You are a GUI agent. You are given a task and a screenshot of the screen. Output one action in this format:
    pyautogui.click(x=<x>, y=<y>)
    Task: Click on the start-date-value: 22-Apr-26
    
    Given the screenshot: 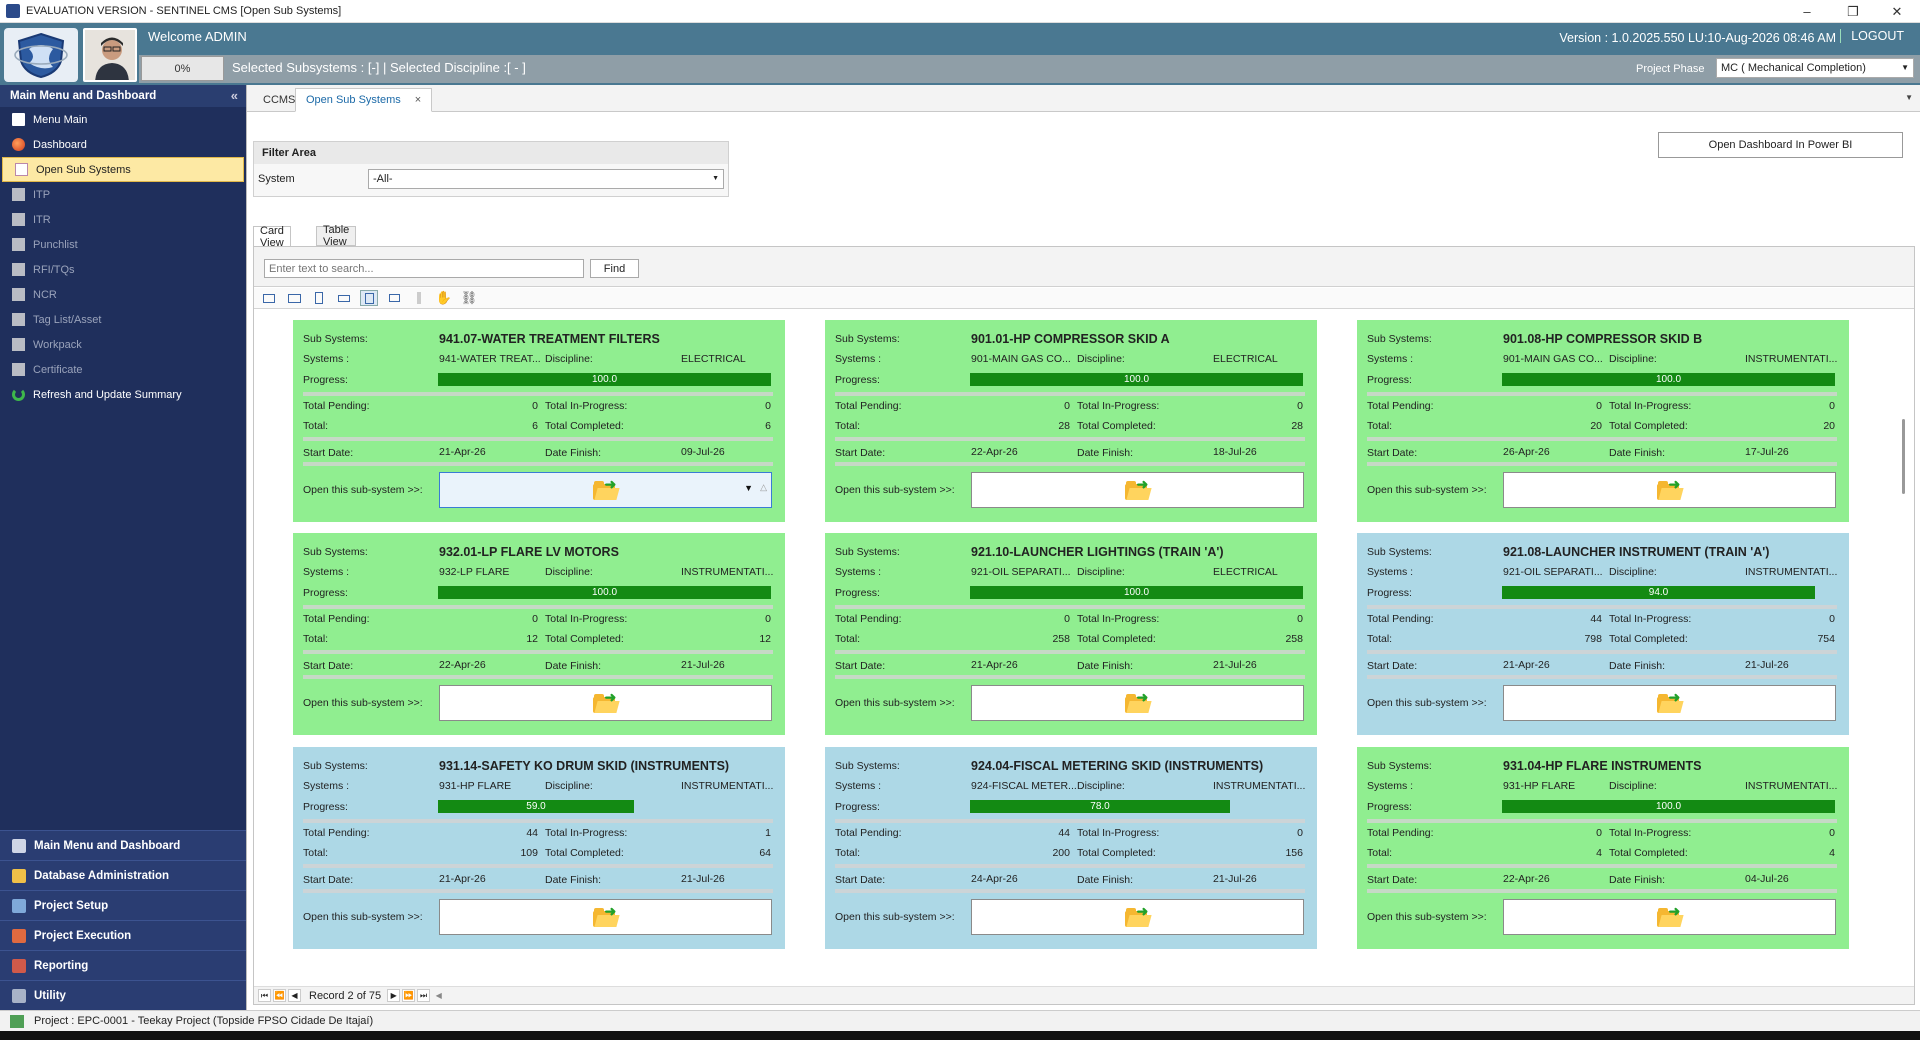 What is the action you would take?
    pyautogui.click(x=994, y=452)
    